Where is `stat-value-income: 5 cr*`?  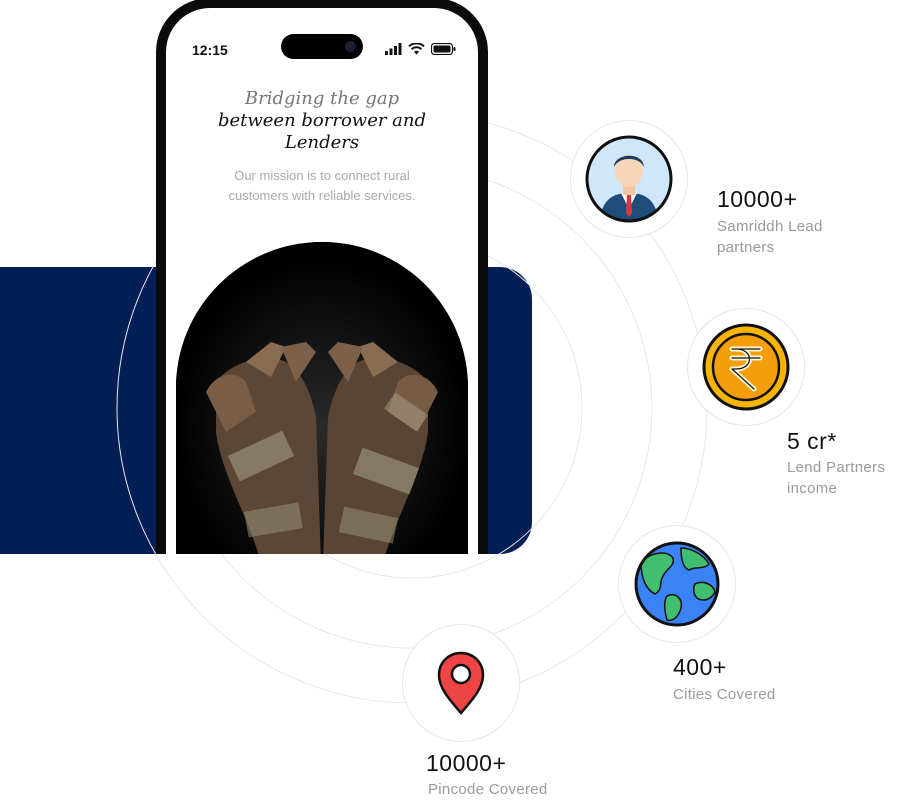
stat-value-income: 5 cr* is located at coordinates (812, 441).